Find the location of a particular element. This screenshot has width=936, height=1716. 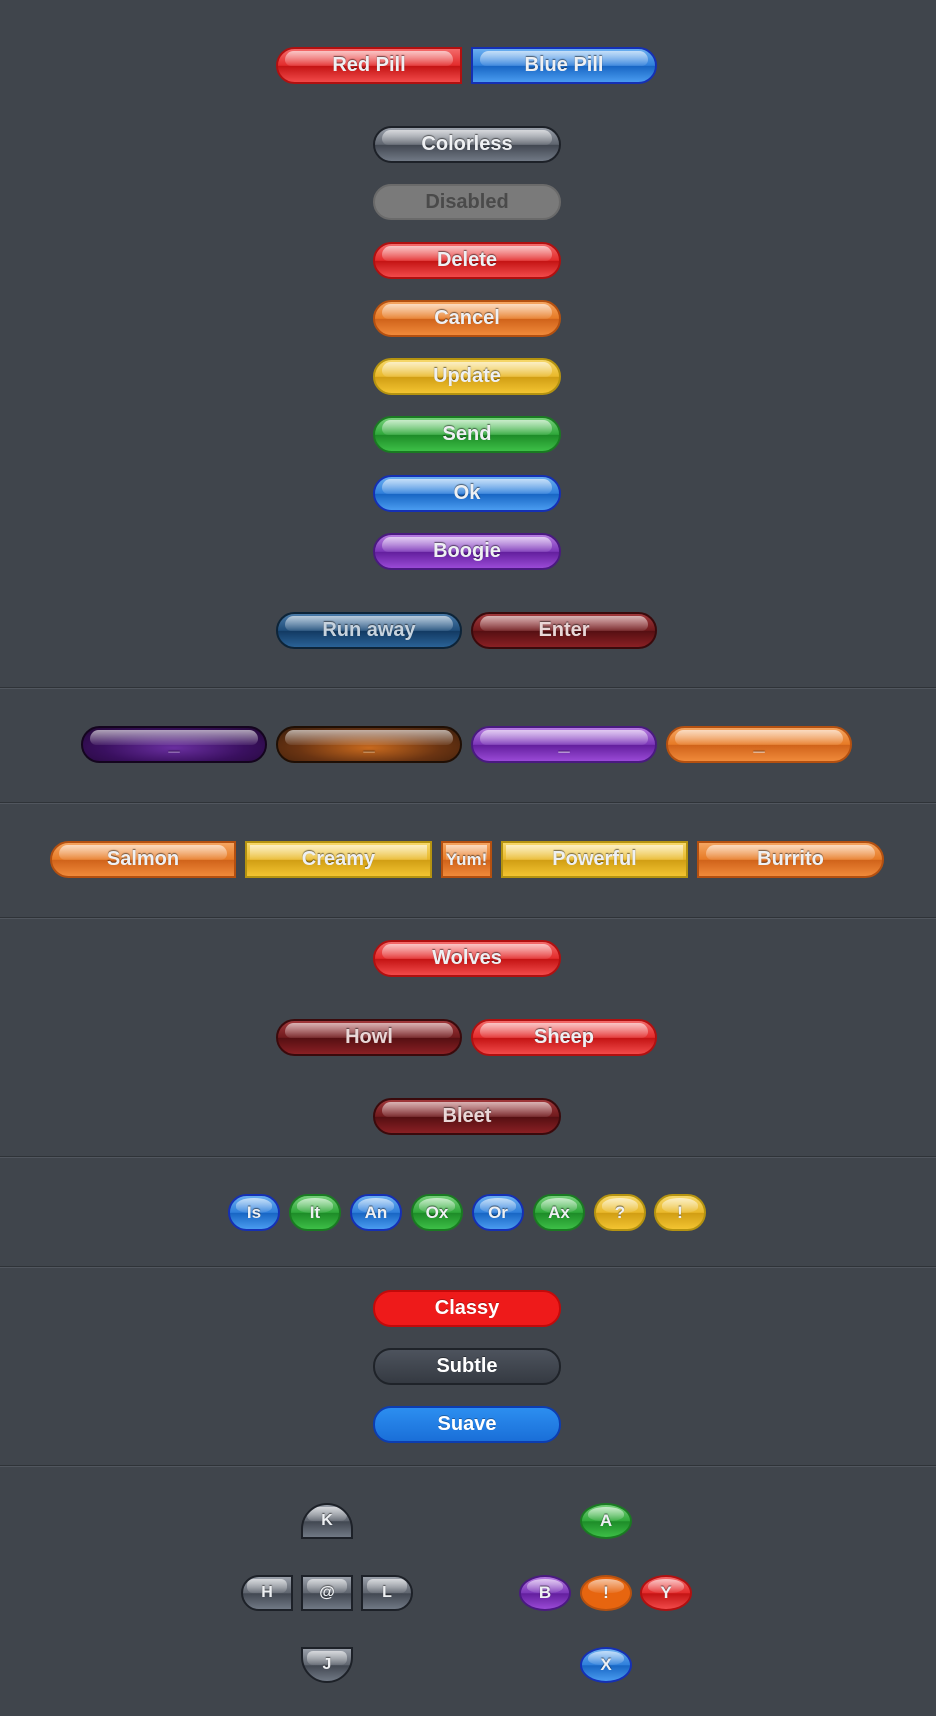

run-away-label: Run away is located at coordinates (369, 630).